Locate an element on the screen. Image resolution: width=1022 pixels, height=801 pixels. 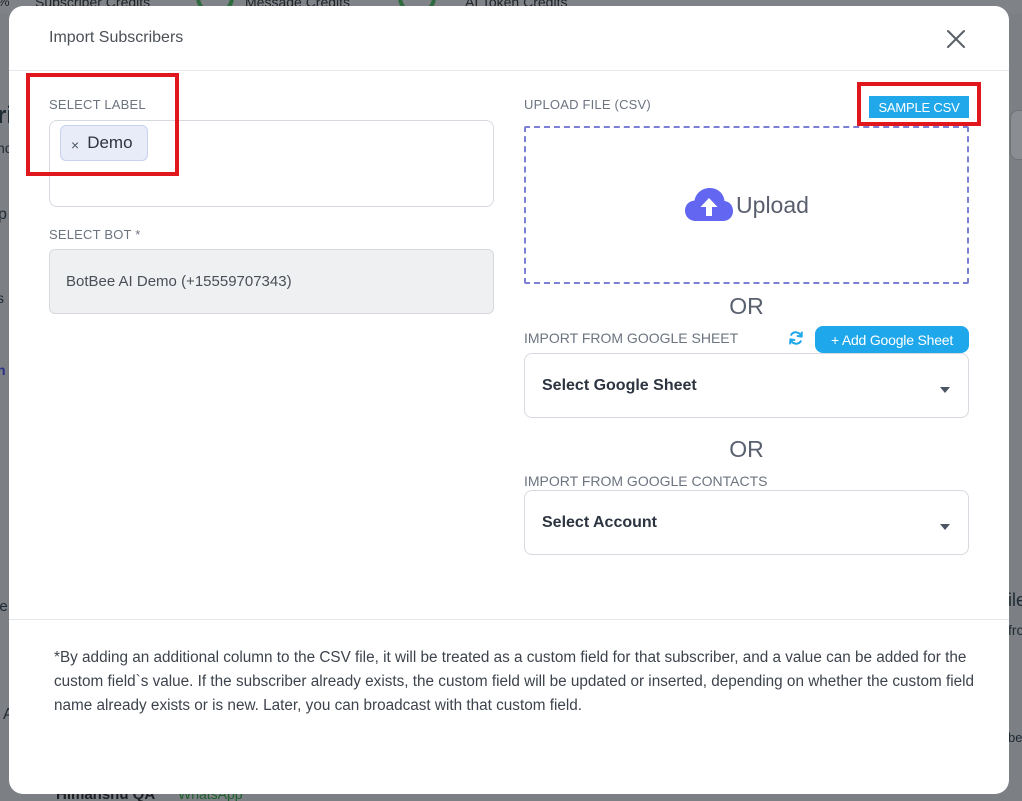
upload-label: Upload is located at coordinates (772, 204).